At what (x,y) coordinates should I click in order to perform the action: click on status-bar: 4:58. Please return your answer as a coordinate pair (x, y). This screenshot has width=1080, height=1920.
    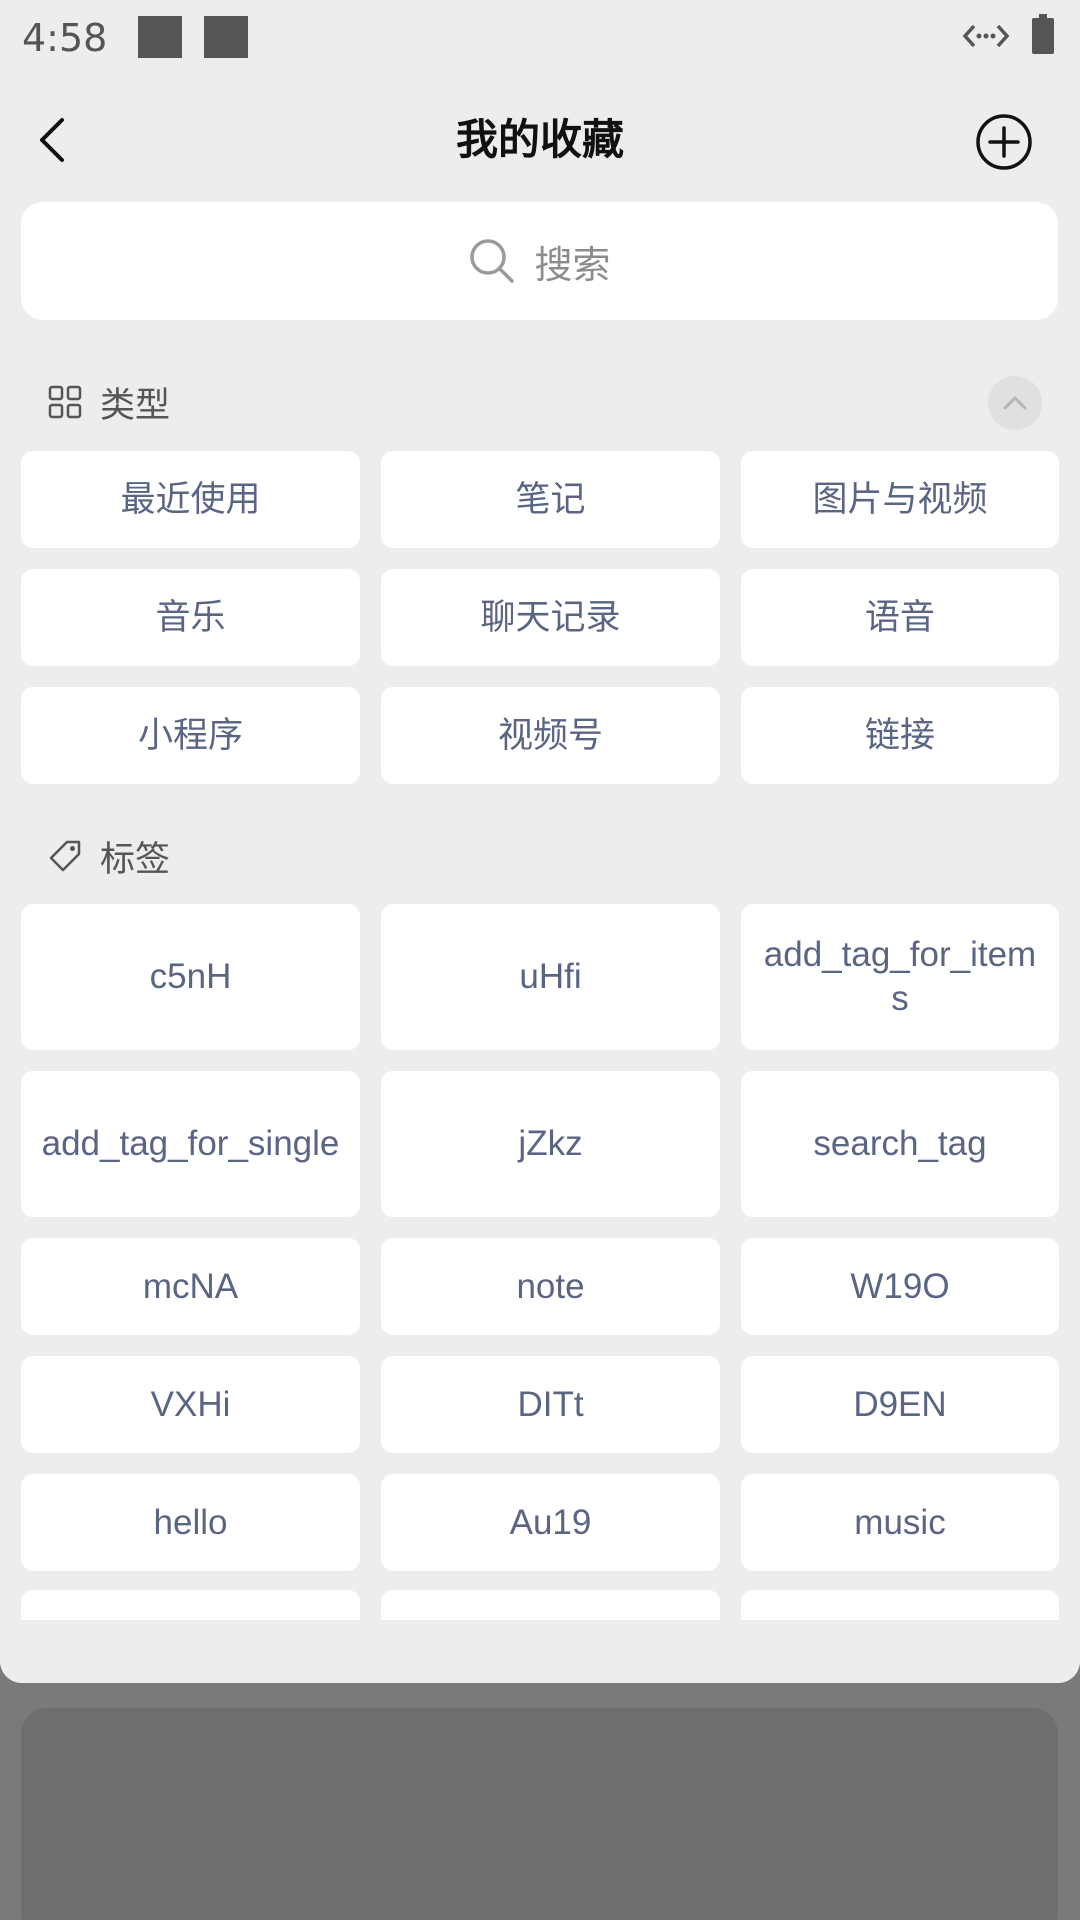
    Looking at the image, I should click on (540, 40).